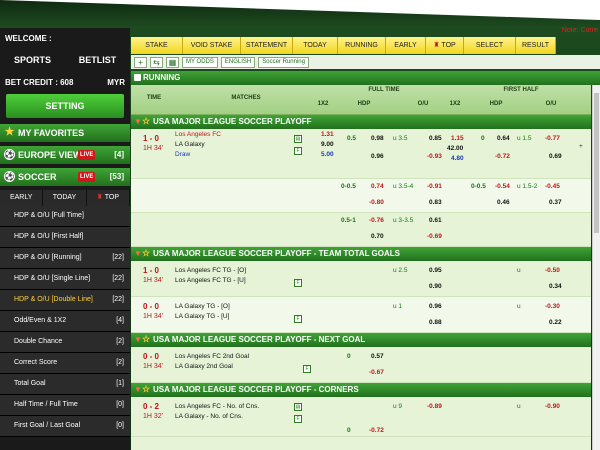 The image size is (600, 450). What do you see at coordinates (457, 158) in the screenshot?
I see `fh-odd-draw: 4.80` at bounding box center [457, 158].